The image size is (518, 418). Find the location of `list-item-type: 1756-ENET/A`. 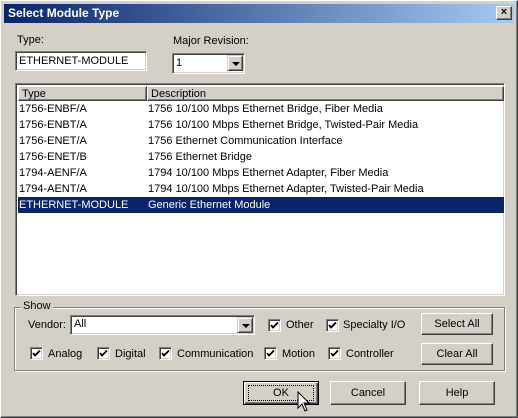

list-item-type: 1756-ENET/A is located at coordinates (53, 141).